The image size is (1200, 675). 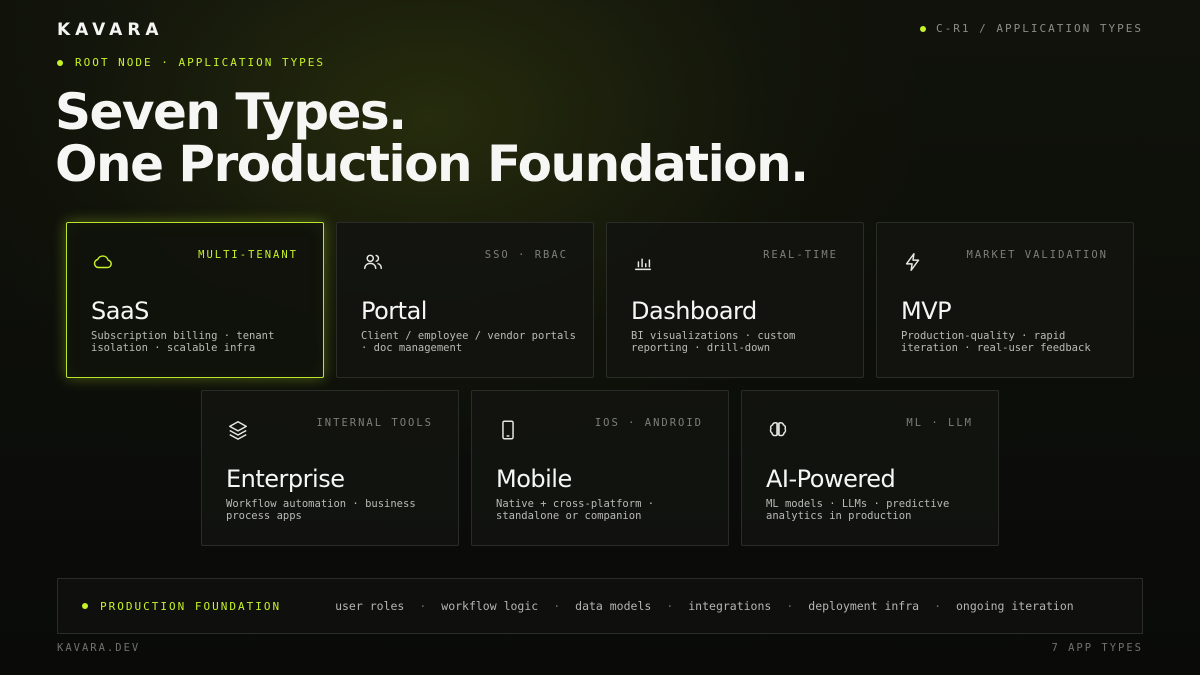 I want to click on card-title: Mobile, so click(x=534, y=479).